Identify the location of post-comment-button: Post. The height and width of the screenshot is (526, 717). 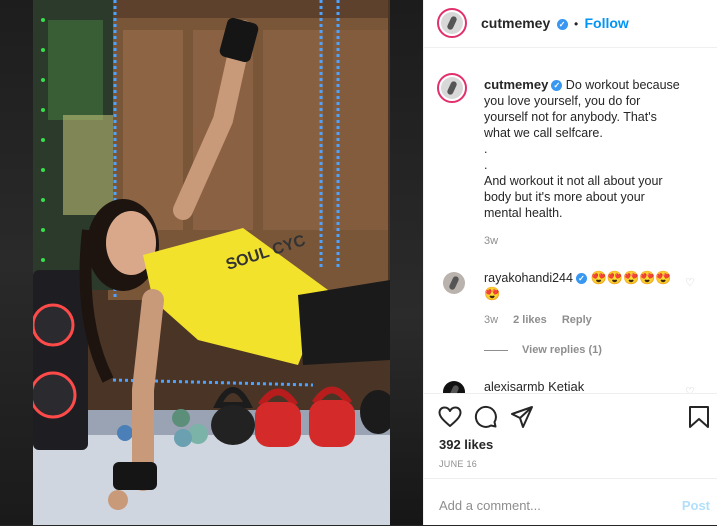
(696, 505).